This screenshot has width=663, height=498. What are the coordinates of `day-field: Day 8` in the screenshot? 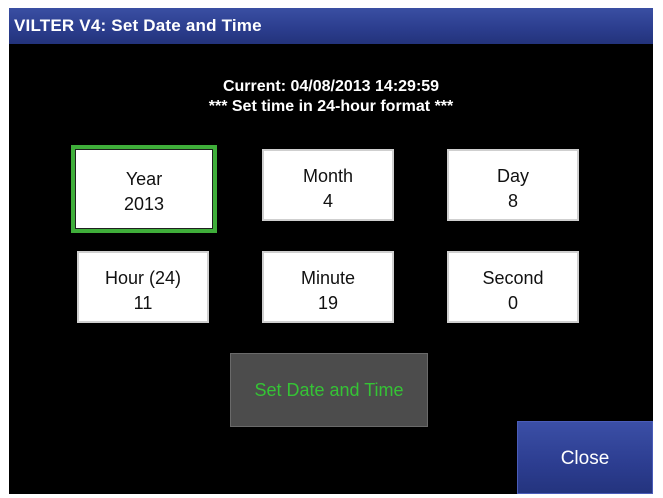 It's located at (513, 185).